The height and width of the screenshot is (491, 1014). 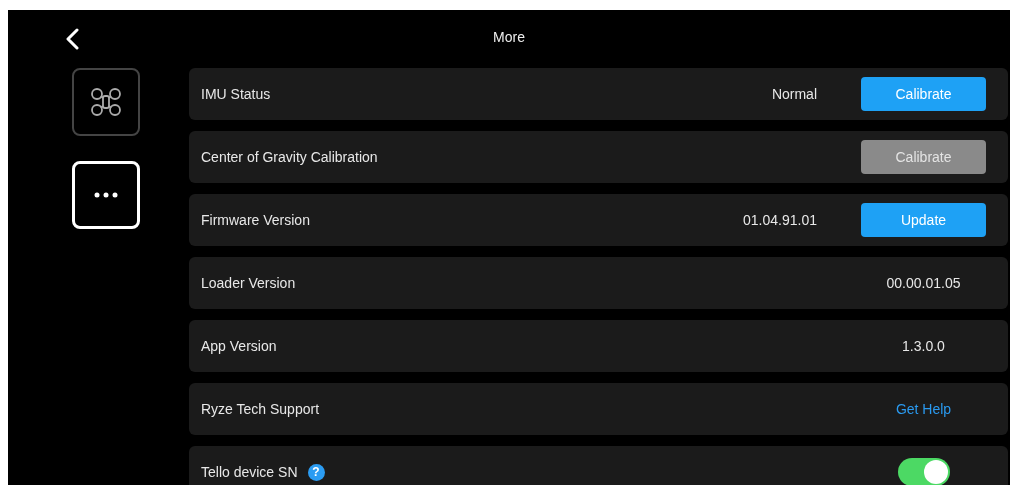 I want to click on drone-icon, so click(x=105, y=102).